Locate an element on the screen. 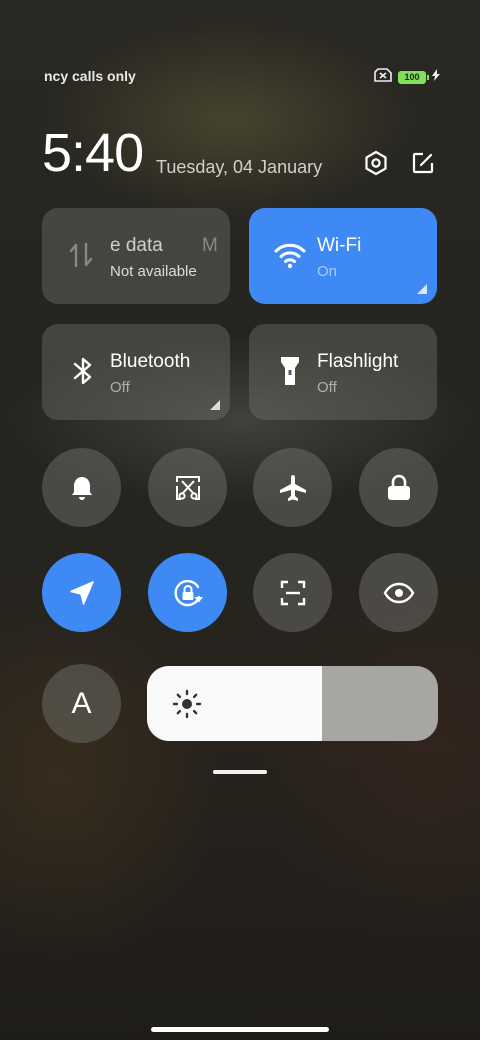 This screenshot has width=480, height=1040. auto-brightness-toggle: A is located at coordinates (81, 703).